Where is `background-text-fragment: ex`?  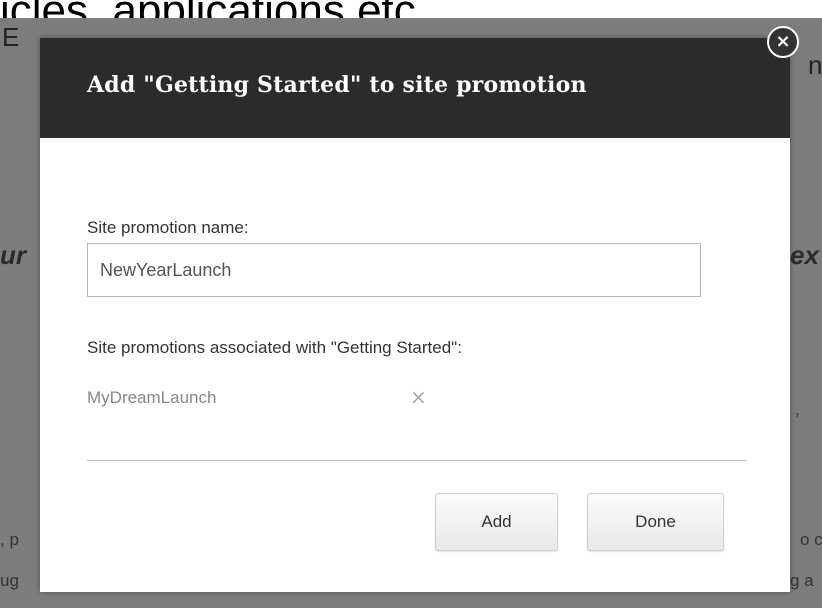 background-text-fragment: ex is located at coordinates (804, 255).